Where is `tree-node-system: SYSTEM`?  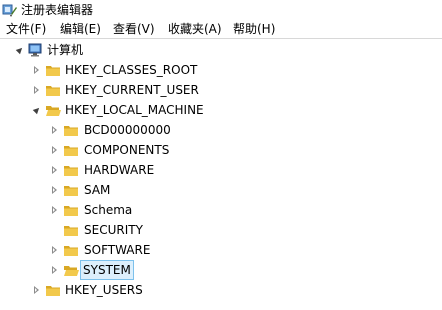
tree-node-system: SYSTEM is located at coordinates (120, 270).